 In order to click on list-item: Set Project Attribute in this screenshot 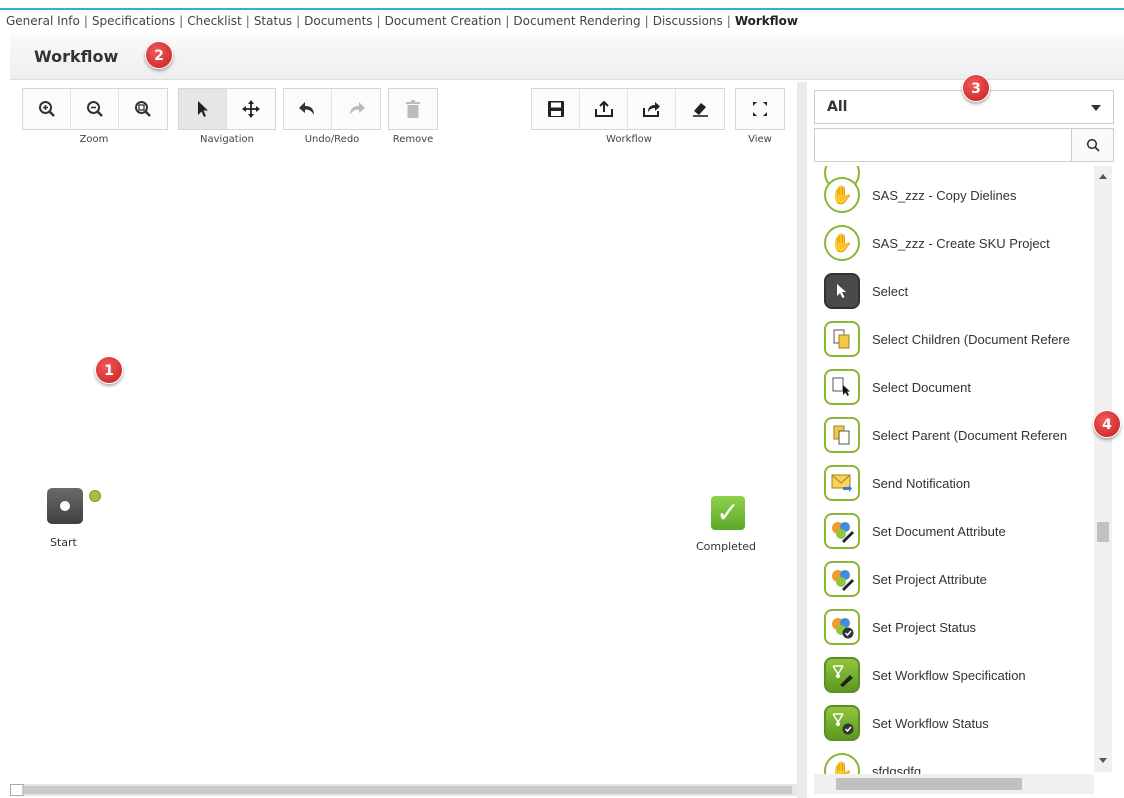, I will do `click(959, 579)`.